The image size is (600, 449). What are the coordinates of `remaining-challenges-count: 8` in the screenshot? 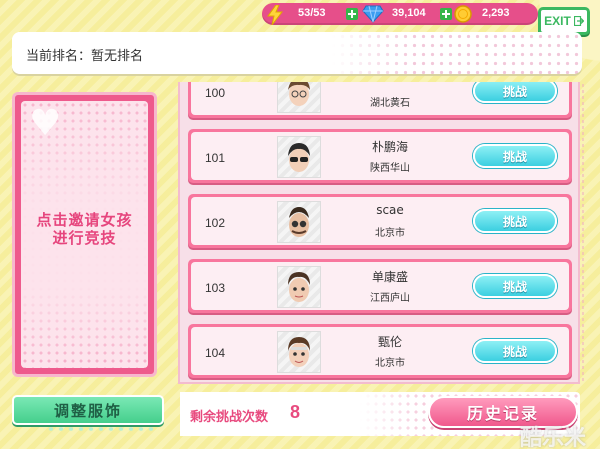 It's located at (295, 412).